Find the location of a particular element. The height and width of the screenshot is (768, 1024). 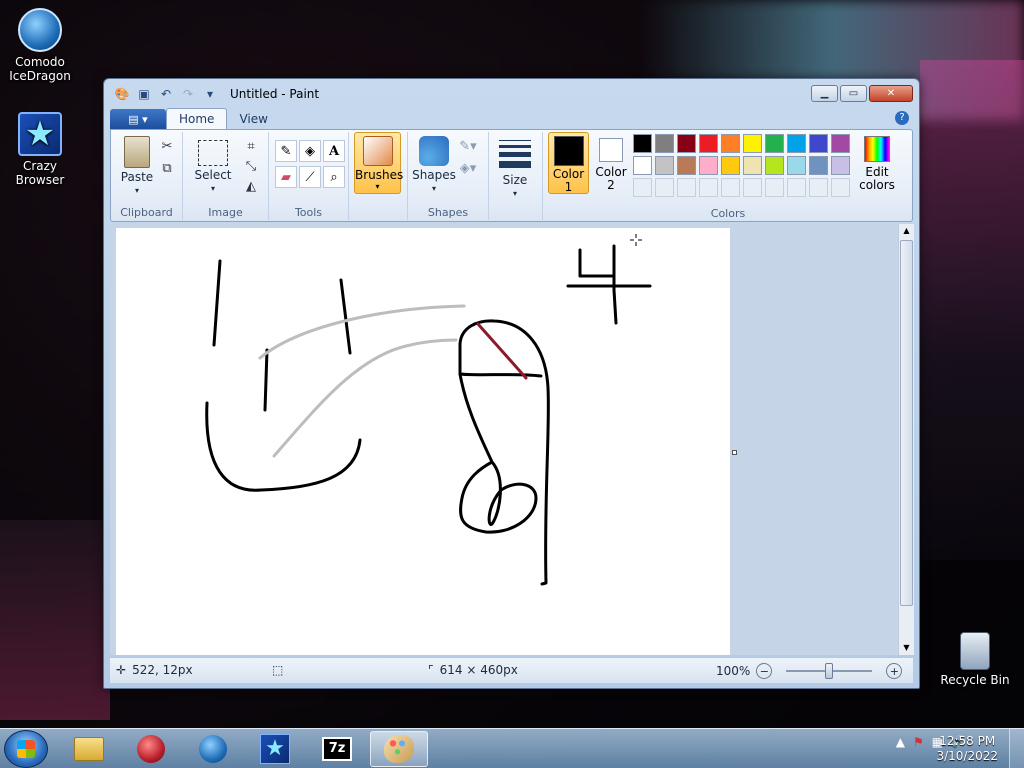

fill-icon: ◈ is located at coordinates (310, 151).